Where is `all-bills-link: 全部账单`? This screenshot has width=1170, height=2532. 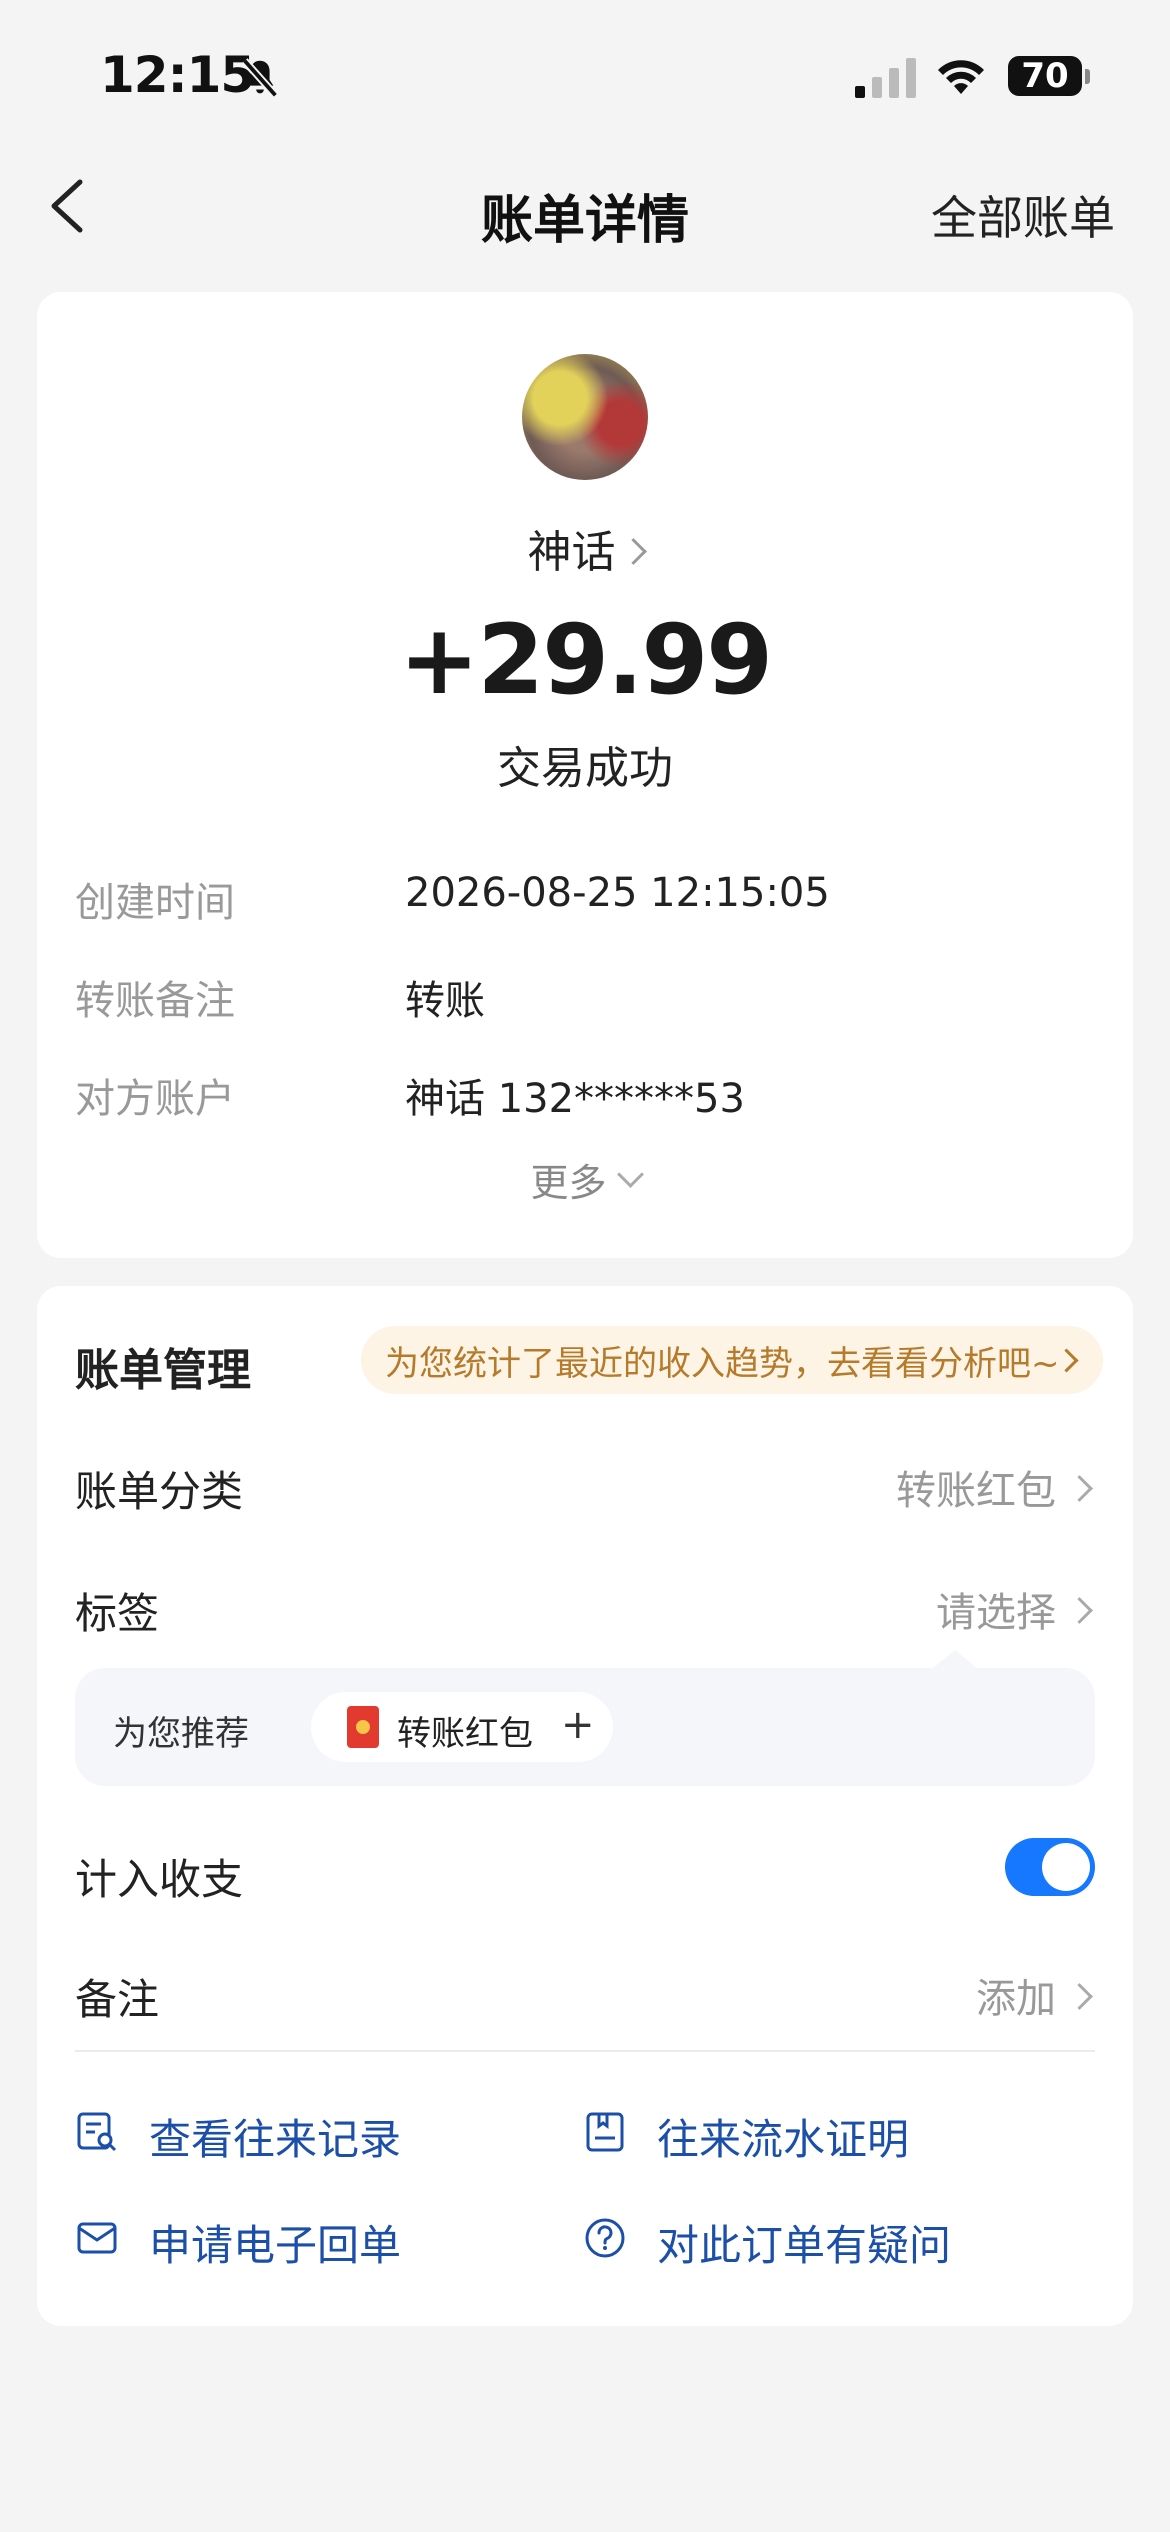 all-bills-link: 全部账单 is located at coordinates (1023, 215).